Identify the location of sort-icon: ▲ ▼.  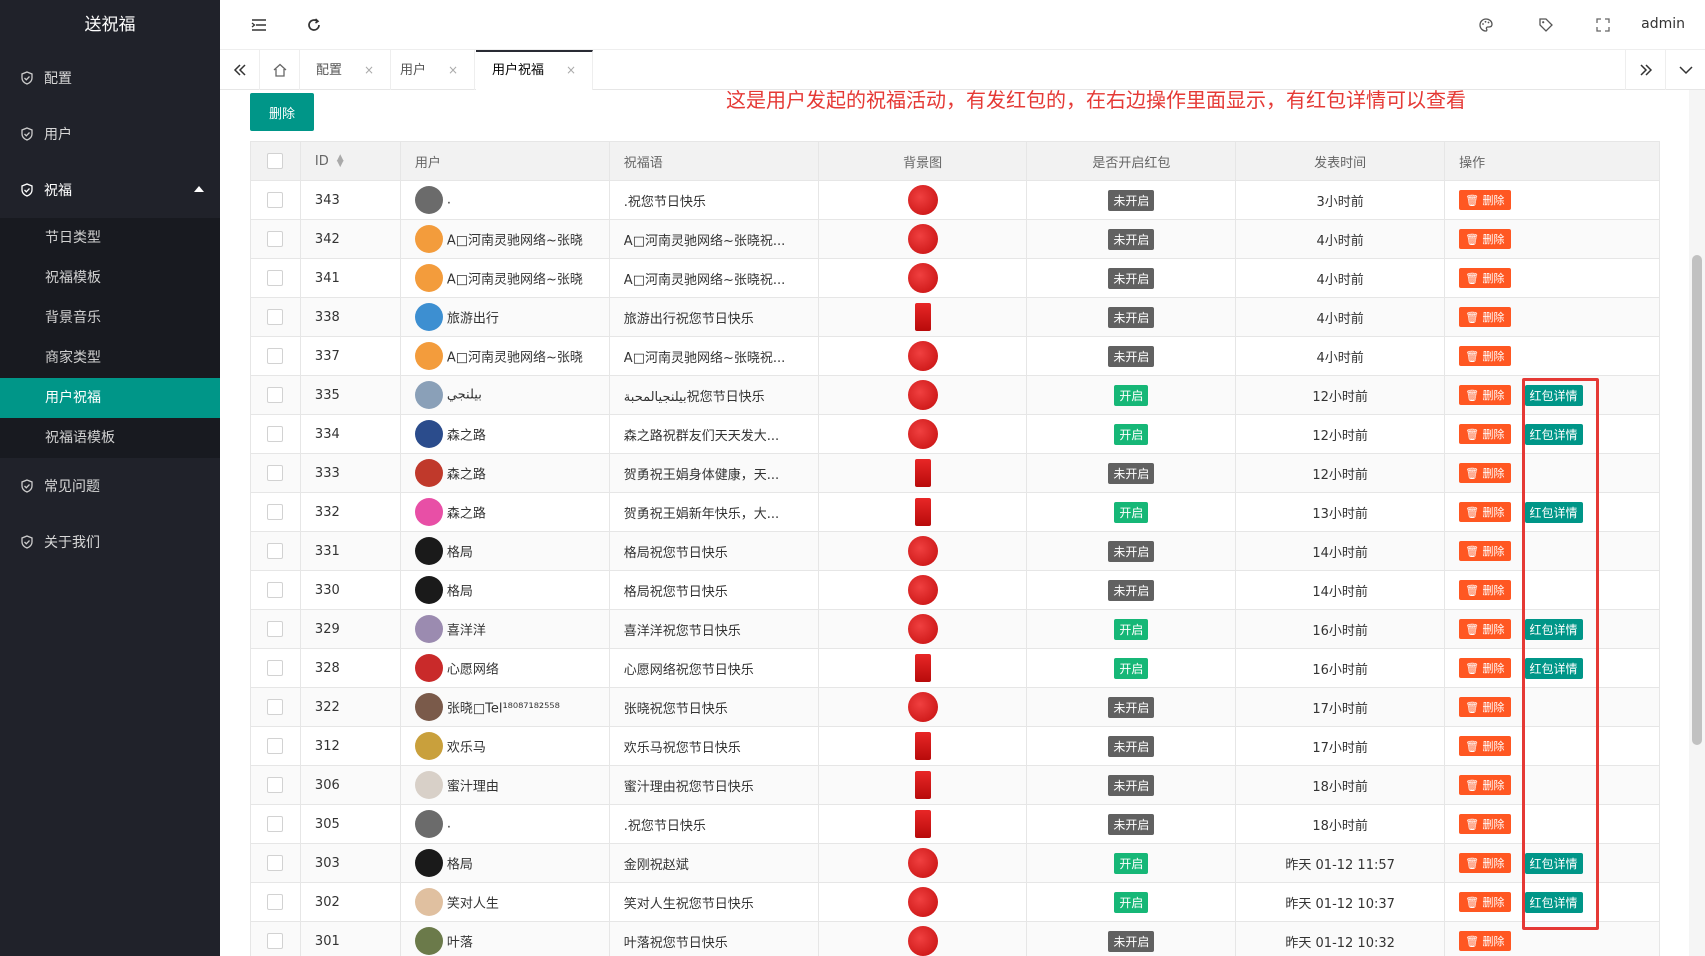
(340, 161).